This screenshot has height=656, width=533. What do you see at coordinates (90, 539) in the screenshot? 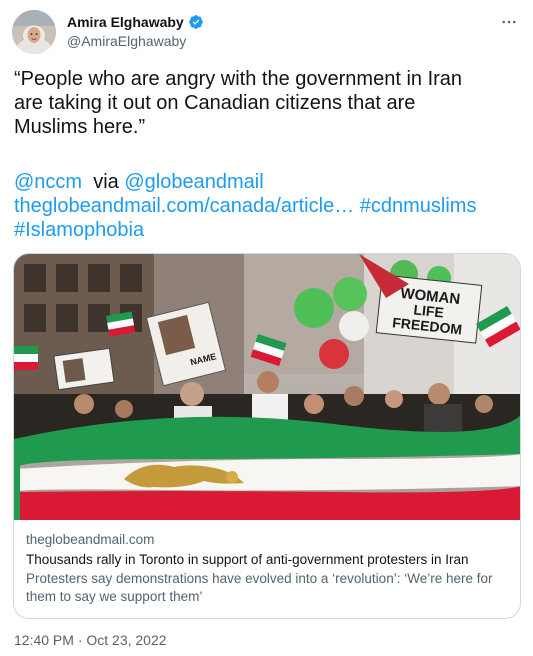
I see `card-domain: theglobeandmail.com` at bounding box center [90, 539].